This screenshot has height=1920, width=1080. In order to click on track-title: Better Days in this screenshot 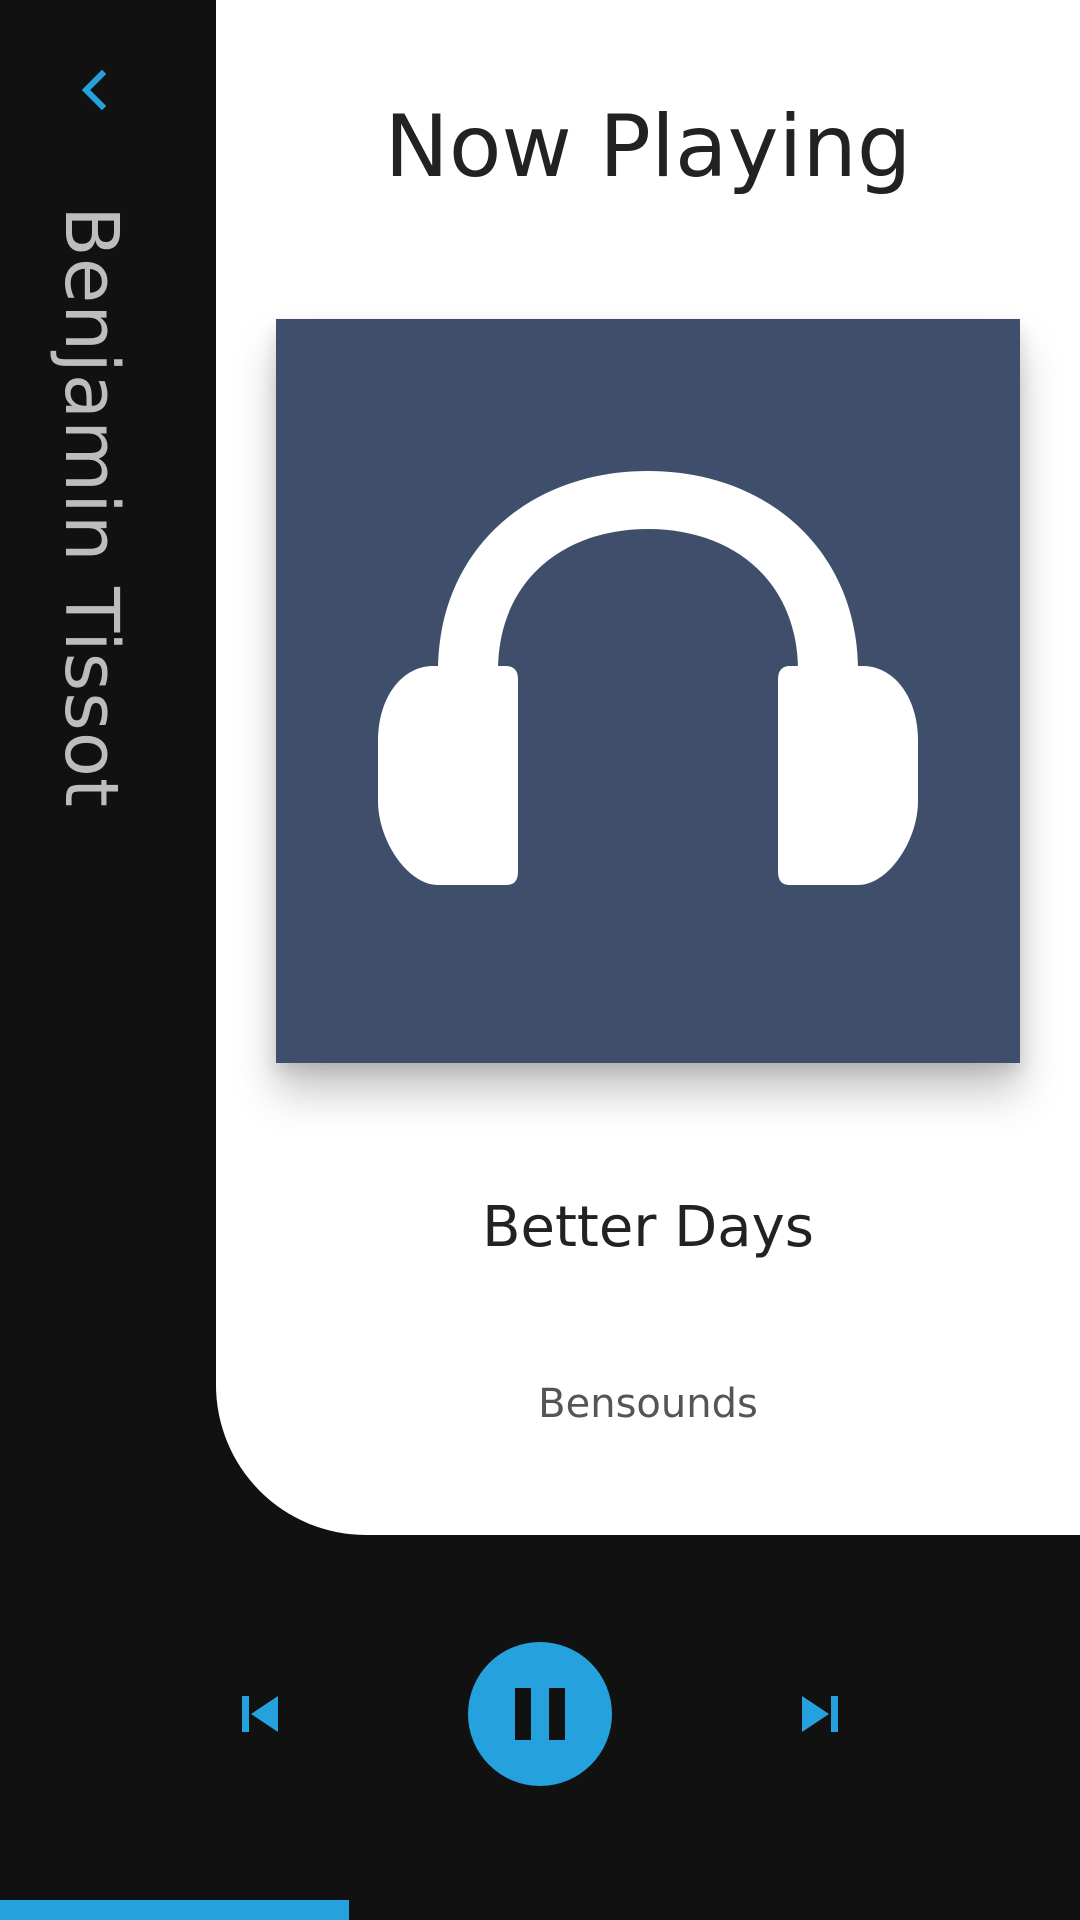, I will do `click(648, 1227)`.